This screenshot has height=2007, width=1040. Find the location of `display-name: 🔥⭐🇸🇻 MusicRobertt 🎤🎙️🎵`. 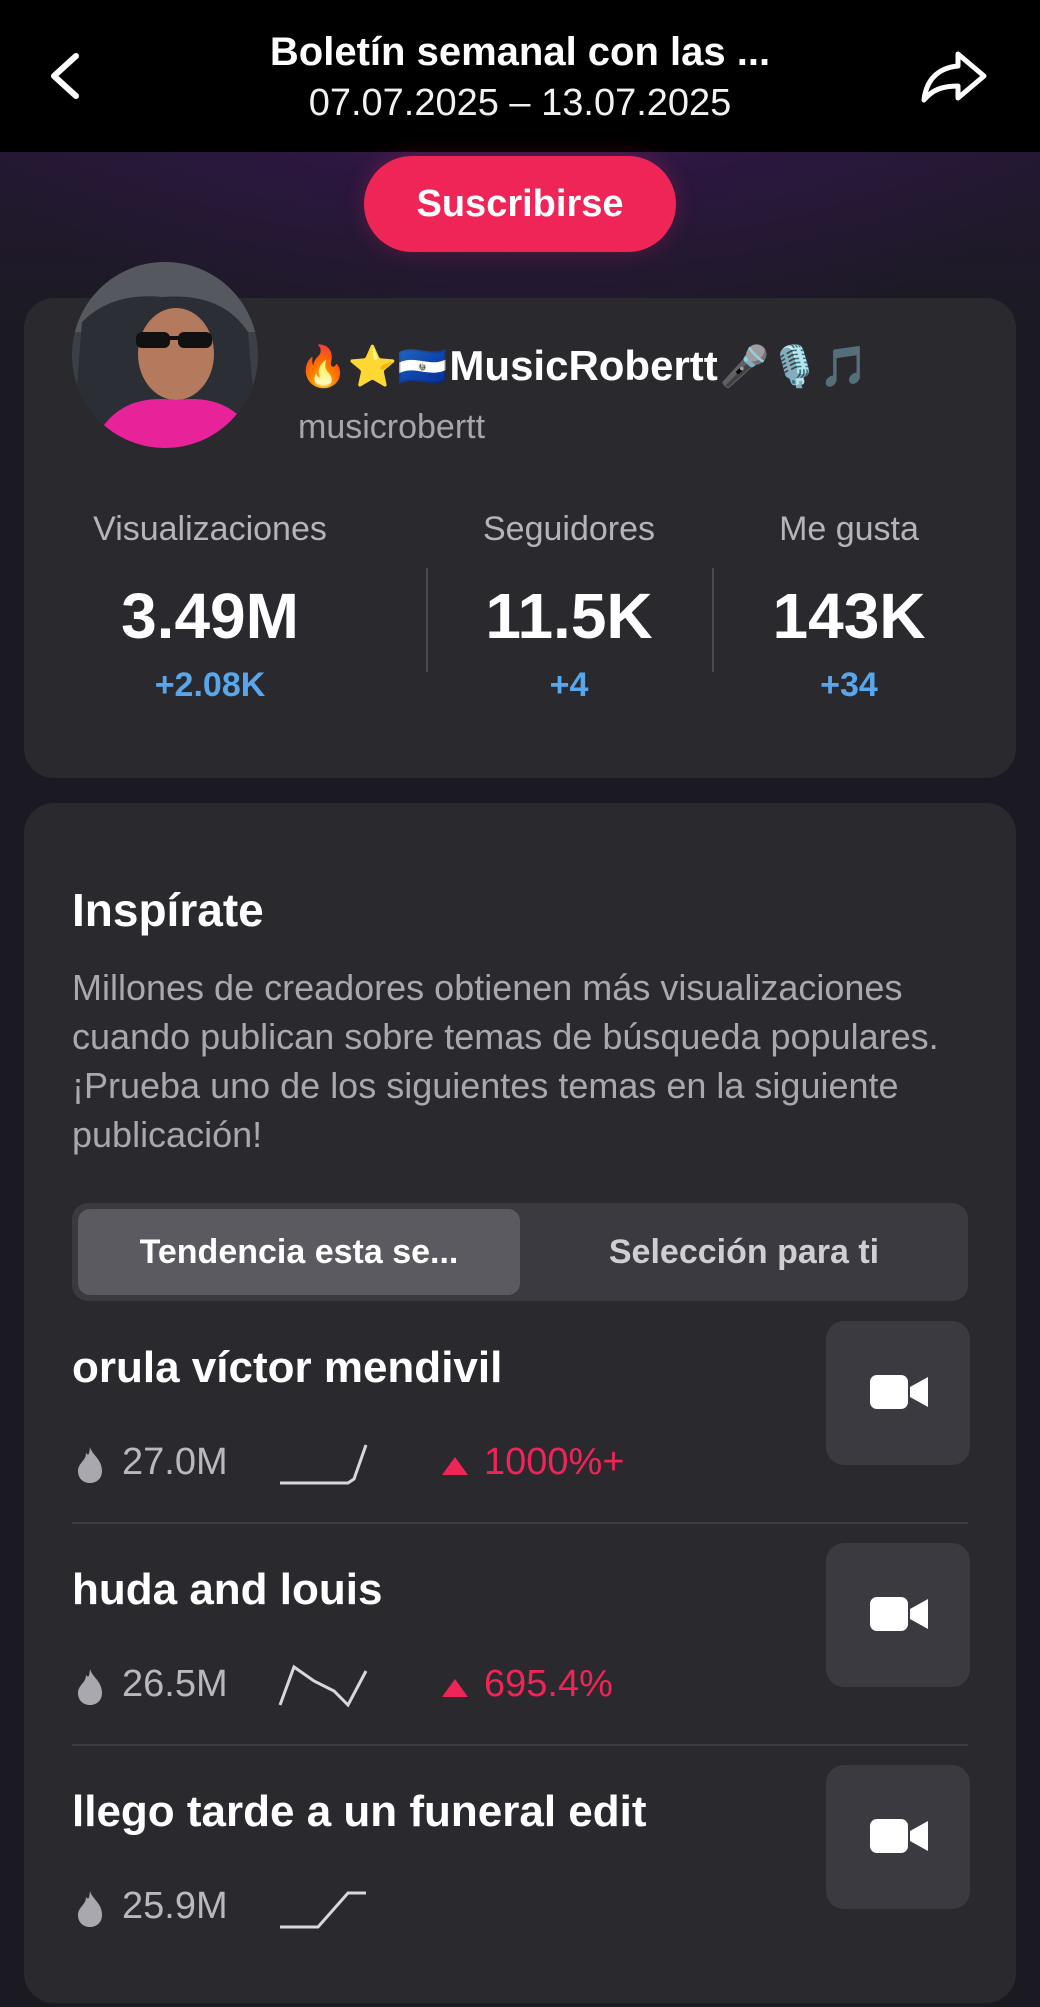

display-name: 🔥⭐🇸🇻 MusicRobertt 🎤🎙️🎵 is located at coordinates (583, 366).